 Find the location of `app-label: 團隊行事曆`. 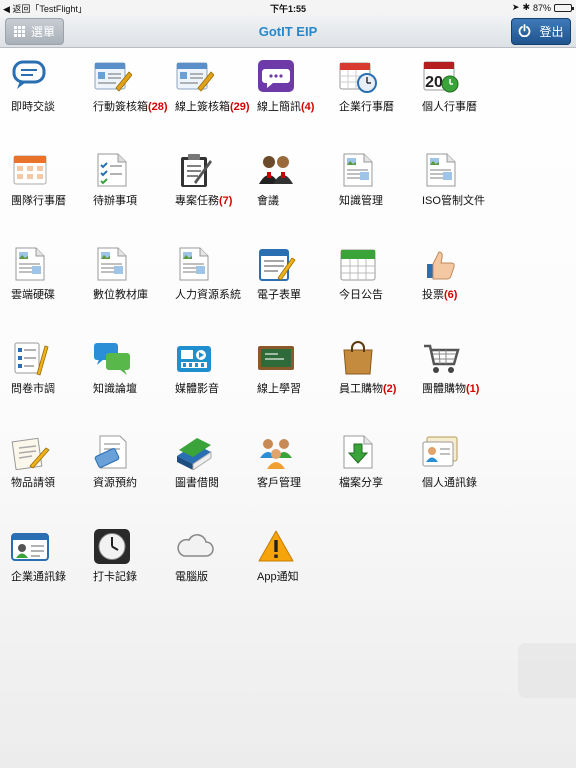

app-label: 團隊行事曆 is located at coordinates (38, 200).